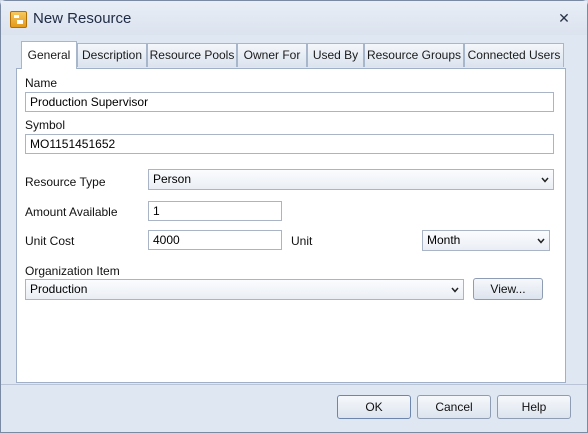 This screenshot has height=433, width=588. Describe the element at coordinates (41, 83) in the screenshot. I see `name-label: Name` at that location.